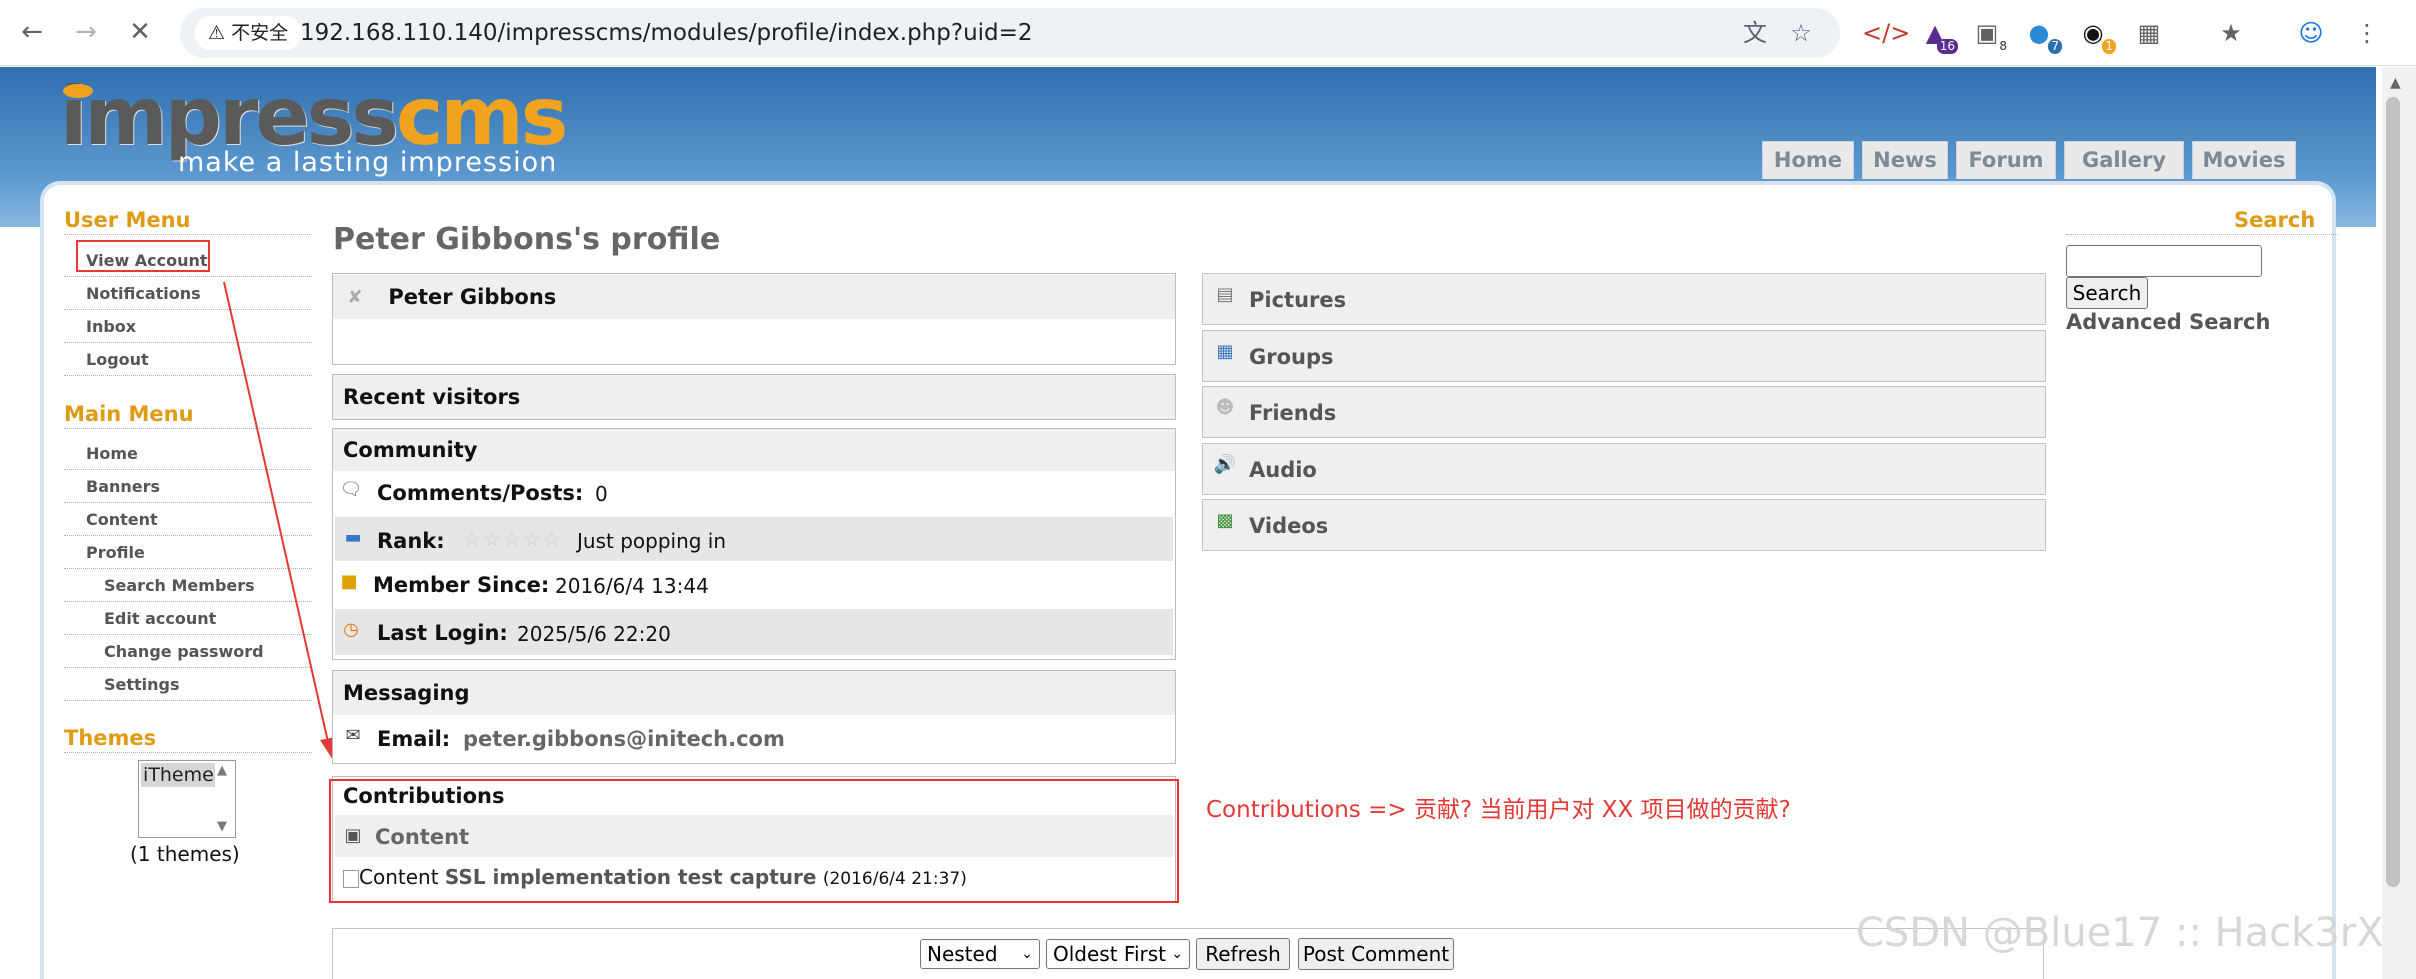 This screenshot has width=2416, height=979. What do you see at coordinates (1225, 464) in the screenshot?
I see `audio-icon: 🔊` at bounding box center [1225, 464].